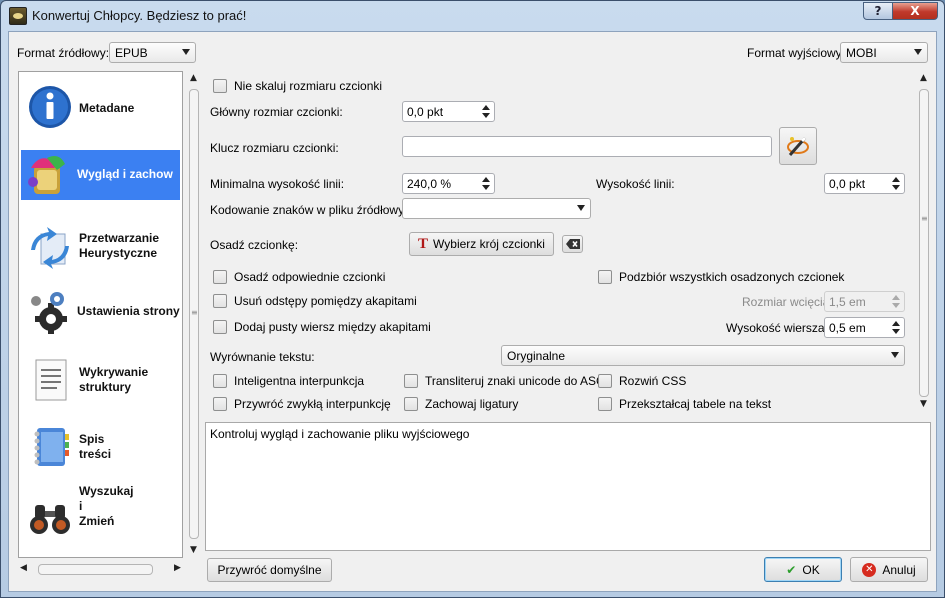 This screenshot has width=945, height=598. I want to click on grip-icon: ≡, so click(924, 218).